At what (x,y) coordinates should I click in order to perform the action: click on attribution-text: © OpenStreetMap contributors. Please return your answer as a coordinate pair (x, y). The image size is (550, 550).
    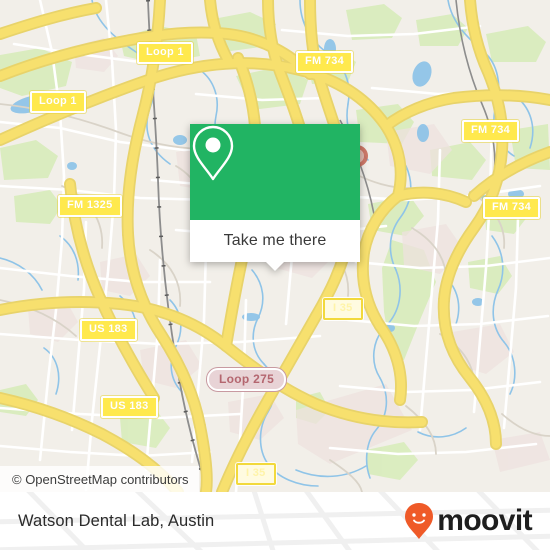
    Looking at the image, I should click on (100, 479).